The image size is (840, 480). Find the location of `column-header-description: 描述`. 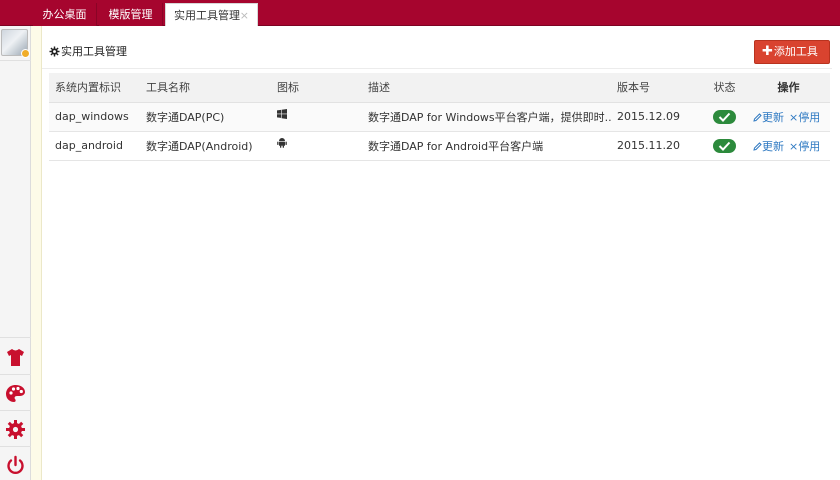

column-header-description: 描述 is located at coordinates (486, 88).